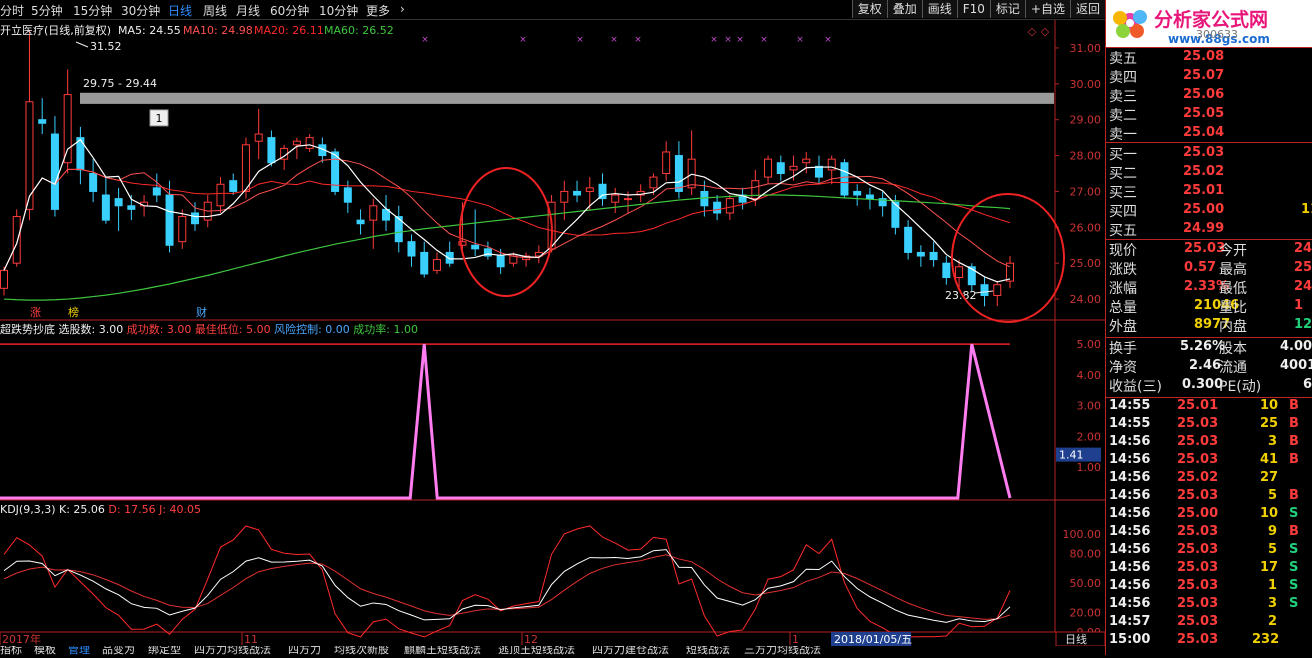 This screenshot has width=1312, height=658. Describe the element at coordinates (140, 10) in the screenshot. I see `timeframe-3: 30分钟` at that location.